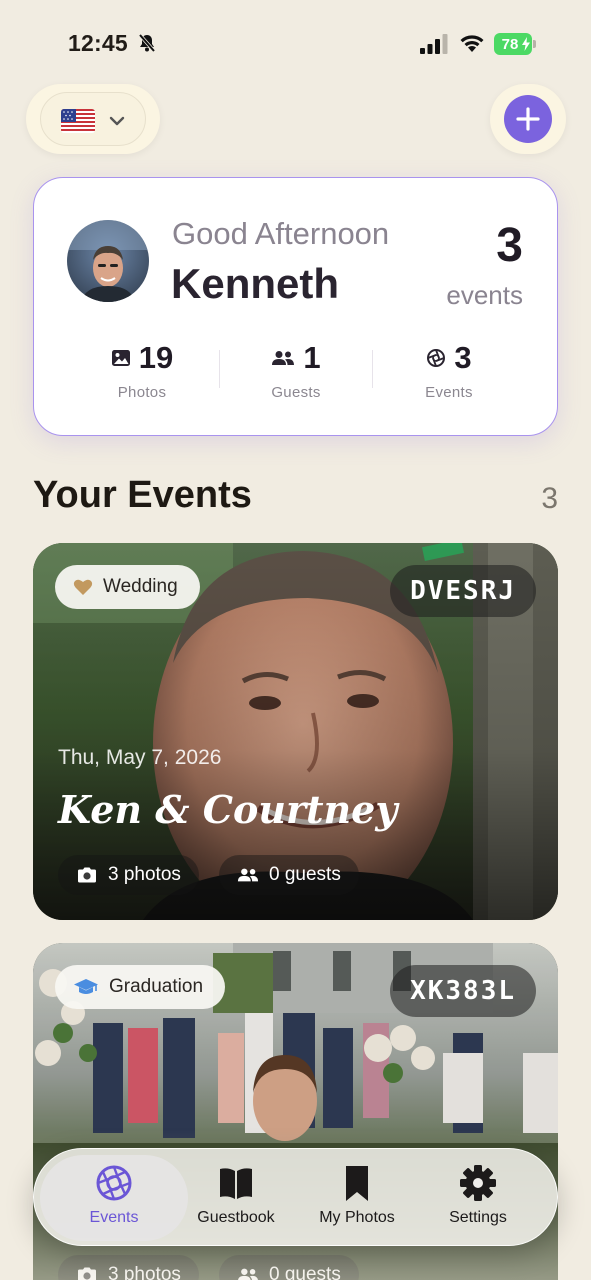  I want to click on tab-label: Guestbook, so click(236, 1217).